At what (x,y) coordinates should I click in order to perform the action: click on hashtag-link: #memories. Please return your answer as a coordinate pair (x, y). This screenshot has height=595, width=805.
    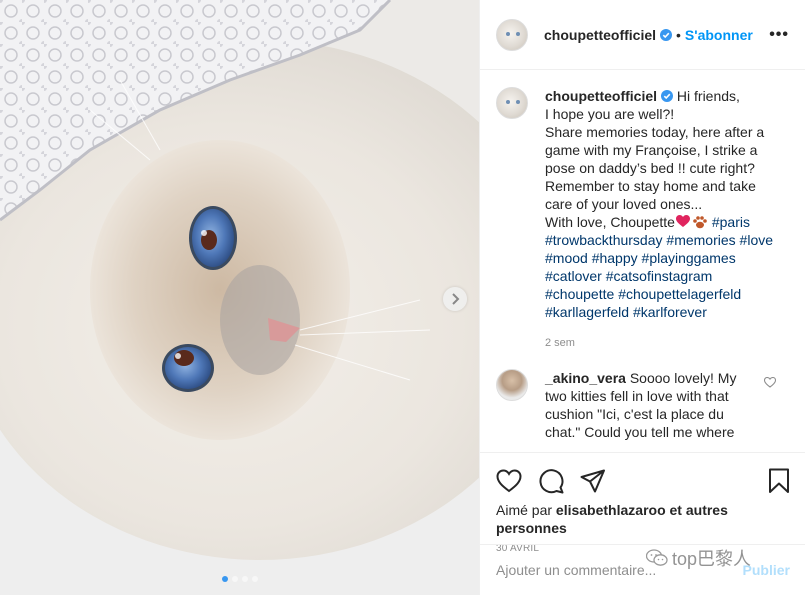
    Looking at the image, I should click on (700, 240).